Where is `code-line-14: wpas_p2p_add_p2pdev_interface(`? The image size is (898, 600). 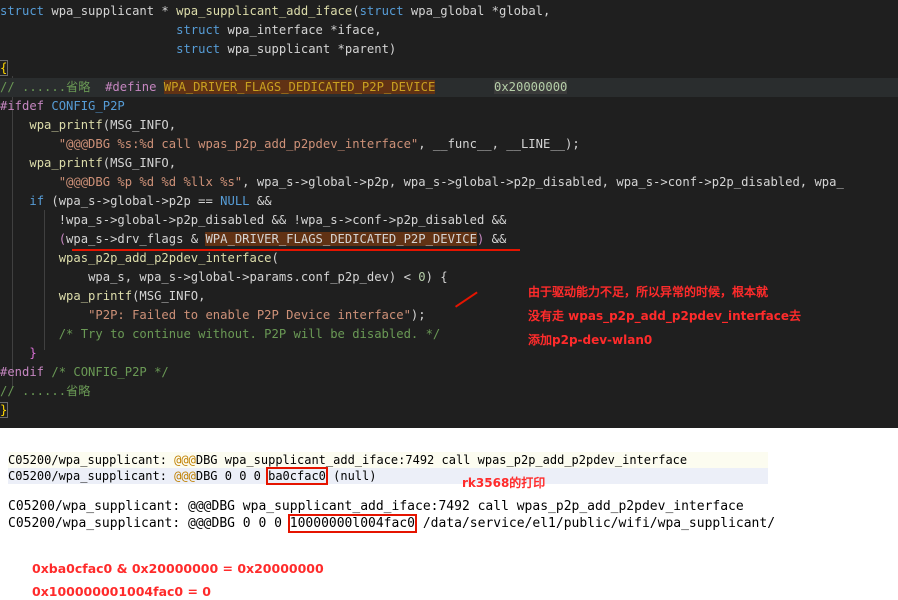
code-line-14: wpas_p2p_add_p2pdev_interface( is located at coordinates (168, 258).